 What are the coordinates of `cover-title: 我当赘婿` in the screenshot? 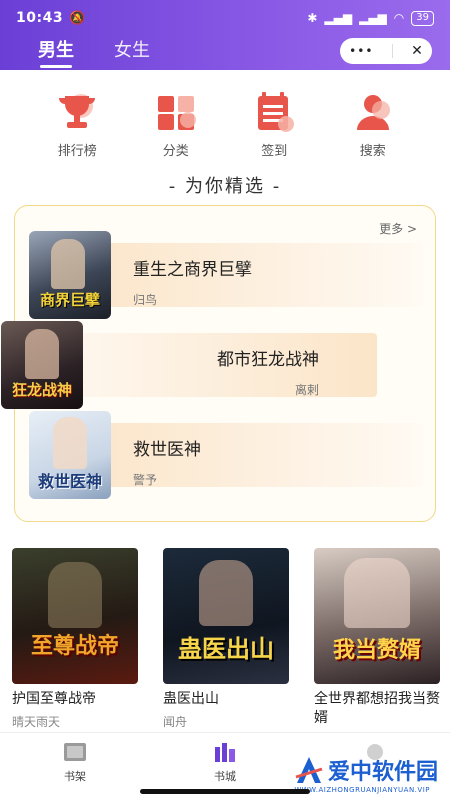 It's located at (376, 650).